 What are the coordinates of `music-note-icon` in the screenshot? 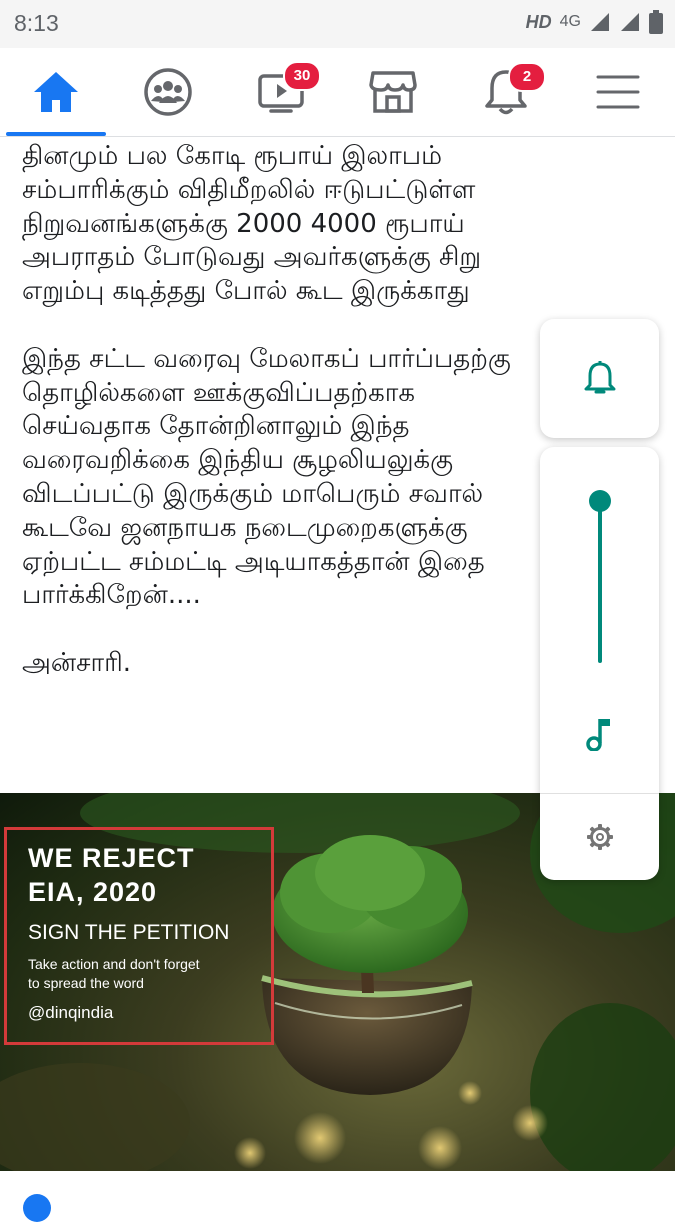 It's located at (598, 735).